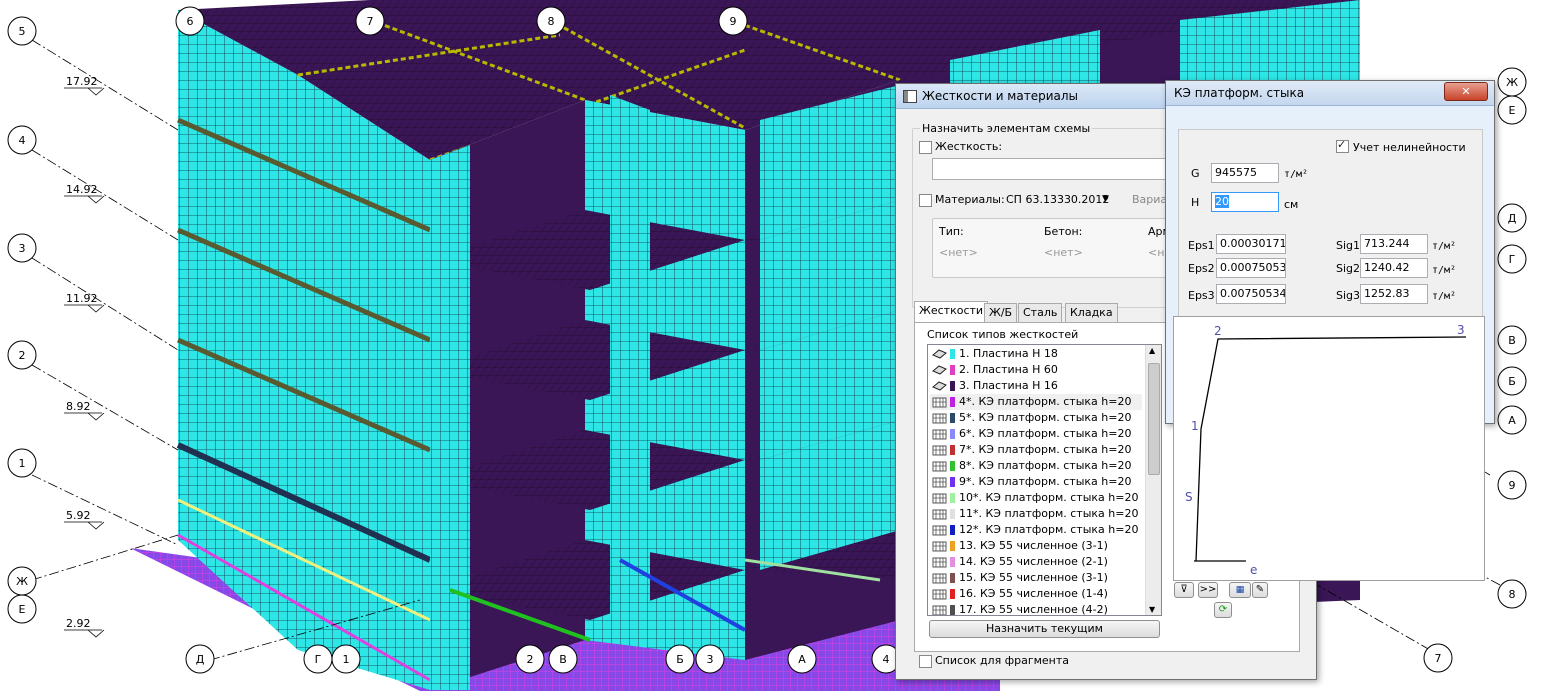 The image size is (1549, 691). I want to click on stiffness-list-item: 3. Пластина Н 16, so click(1036, 386).